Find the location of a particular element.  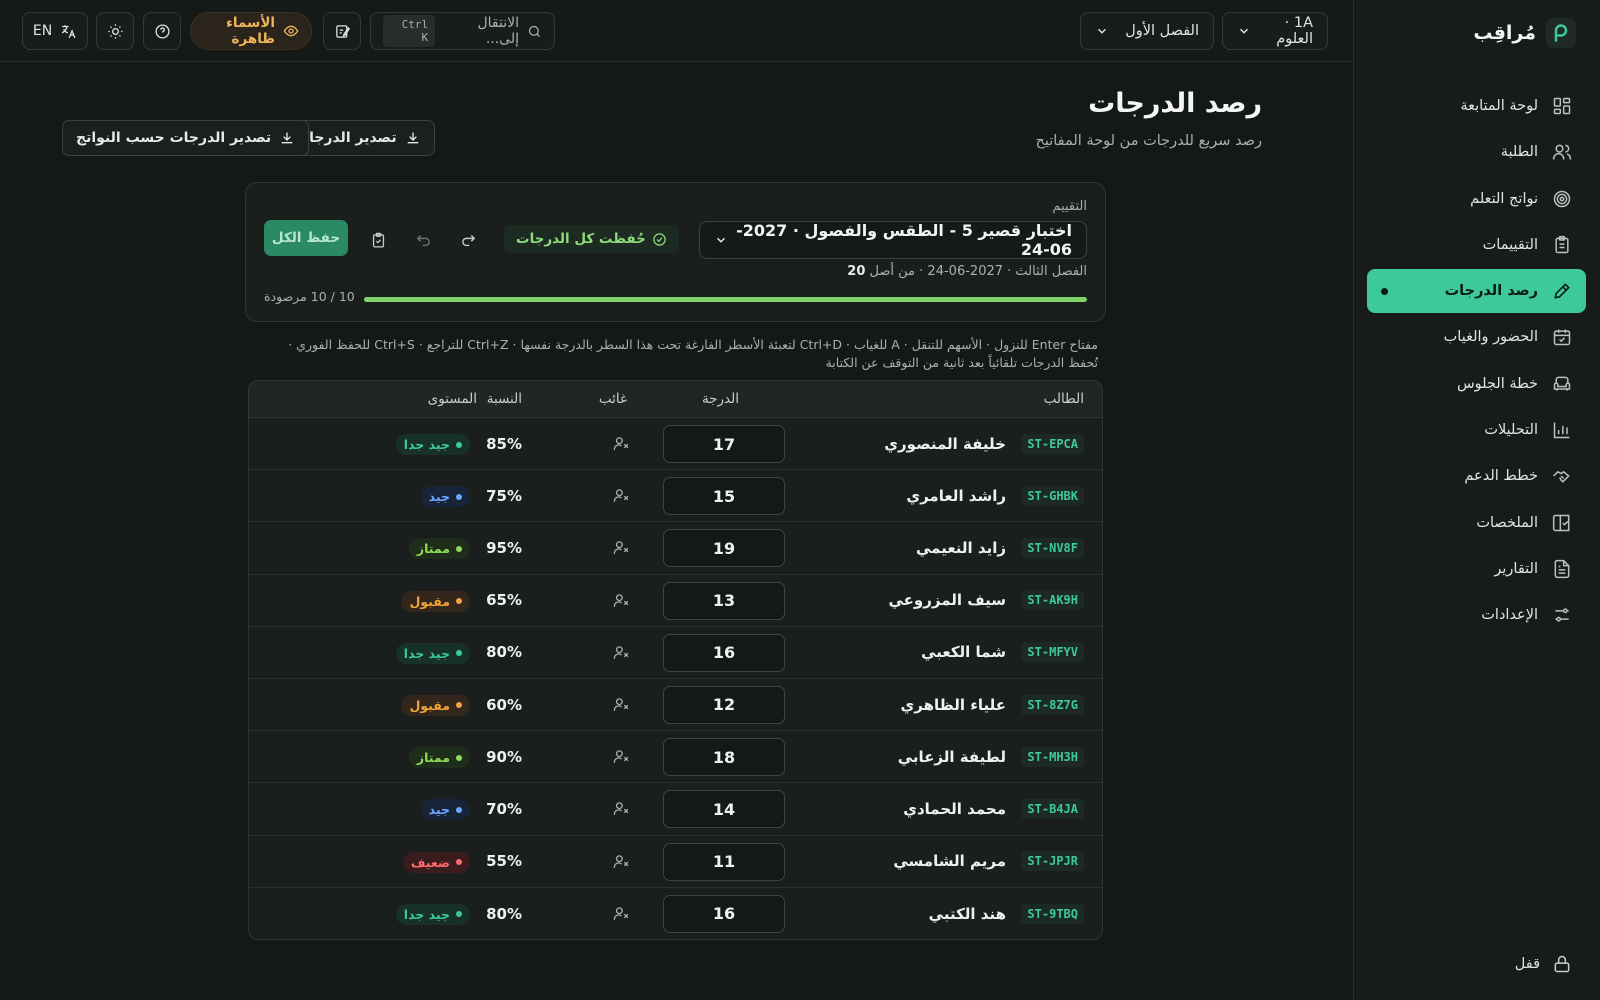

progress-bar is located at coordinates (725, 299).